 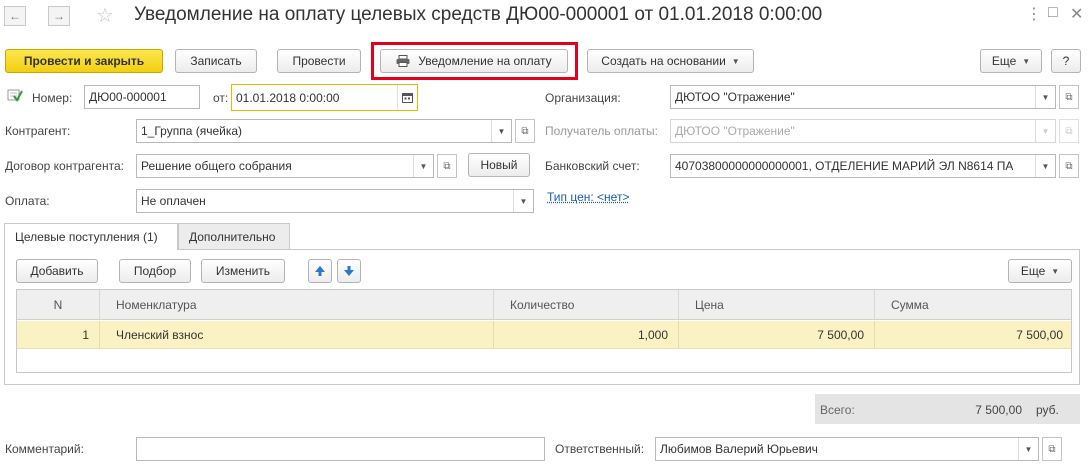 What do you see at coordinates (586, 335) in the screenshot?
I see `cell-quantity: 1,000` at bounding box center [586, 335].